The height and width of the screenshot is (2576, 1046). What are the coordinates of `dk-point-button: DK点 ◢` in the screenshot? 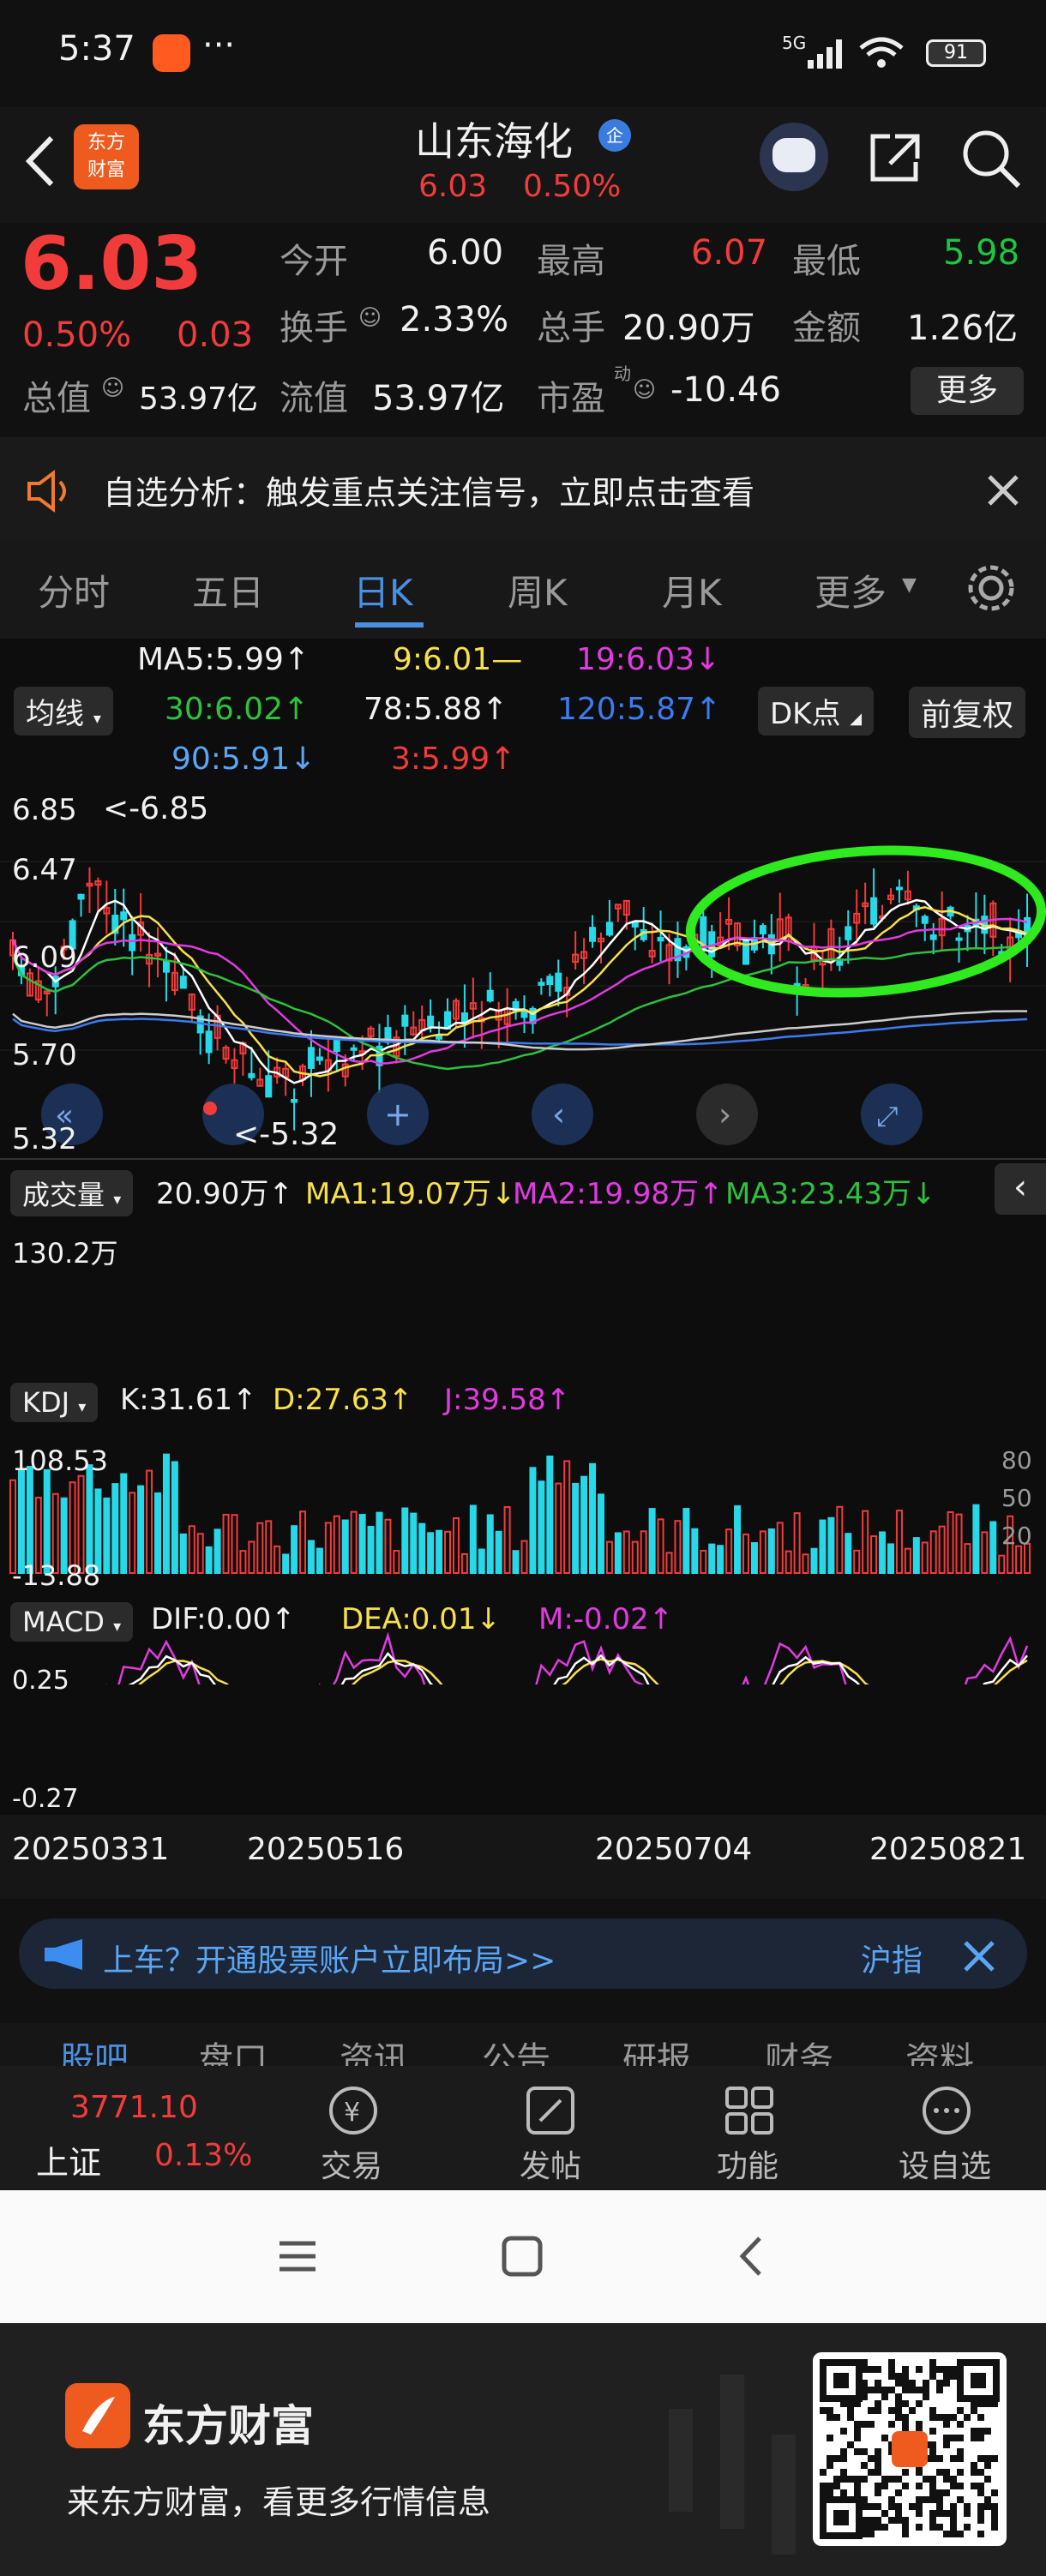 It's located at (816, 711).